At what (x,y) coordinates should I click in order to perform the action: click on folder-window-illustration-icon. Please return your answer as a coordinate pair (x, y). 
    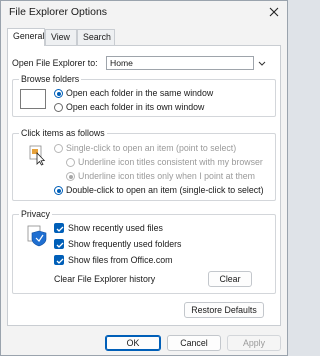
    Looking at the image, I should click on (33, 99).